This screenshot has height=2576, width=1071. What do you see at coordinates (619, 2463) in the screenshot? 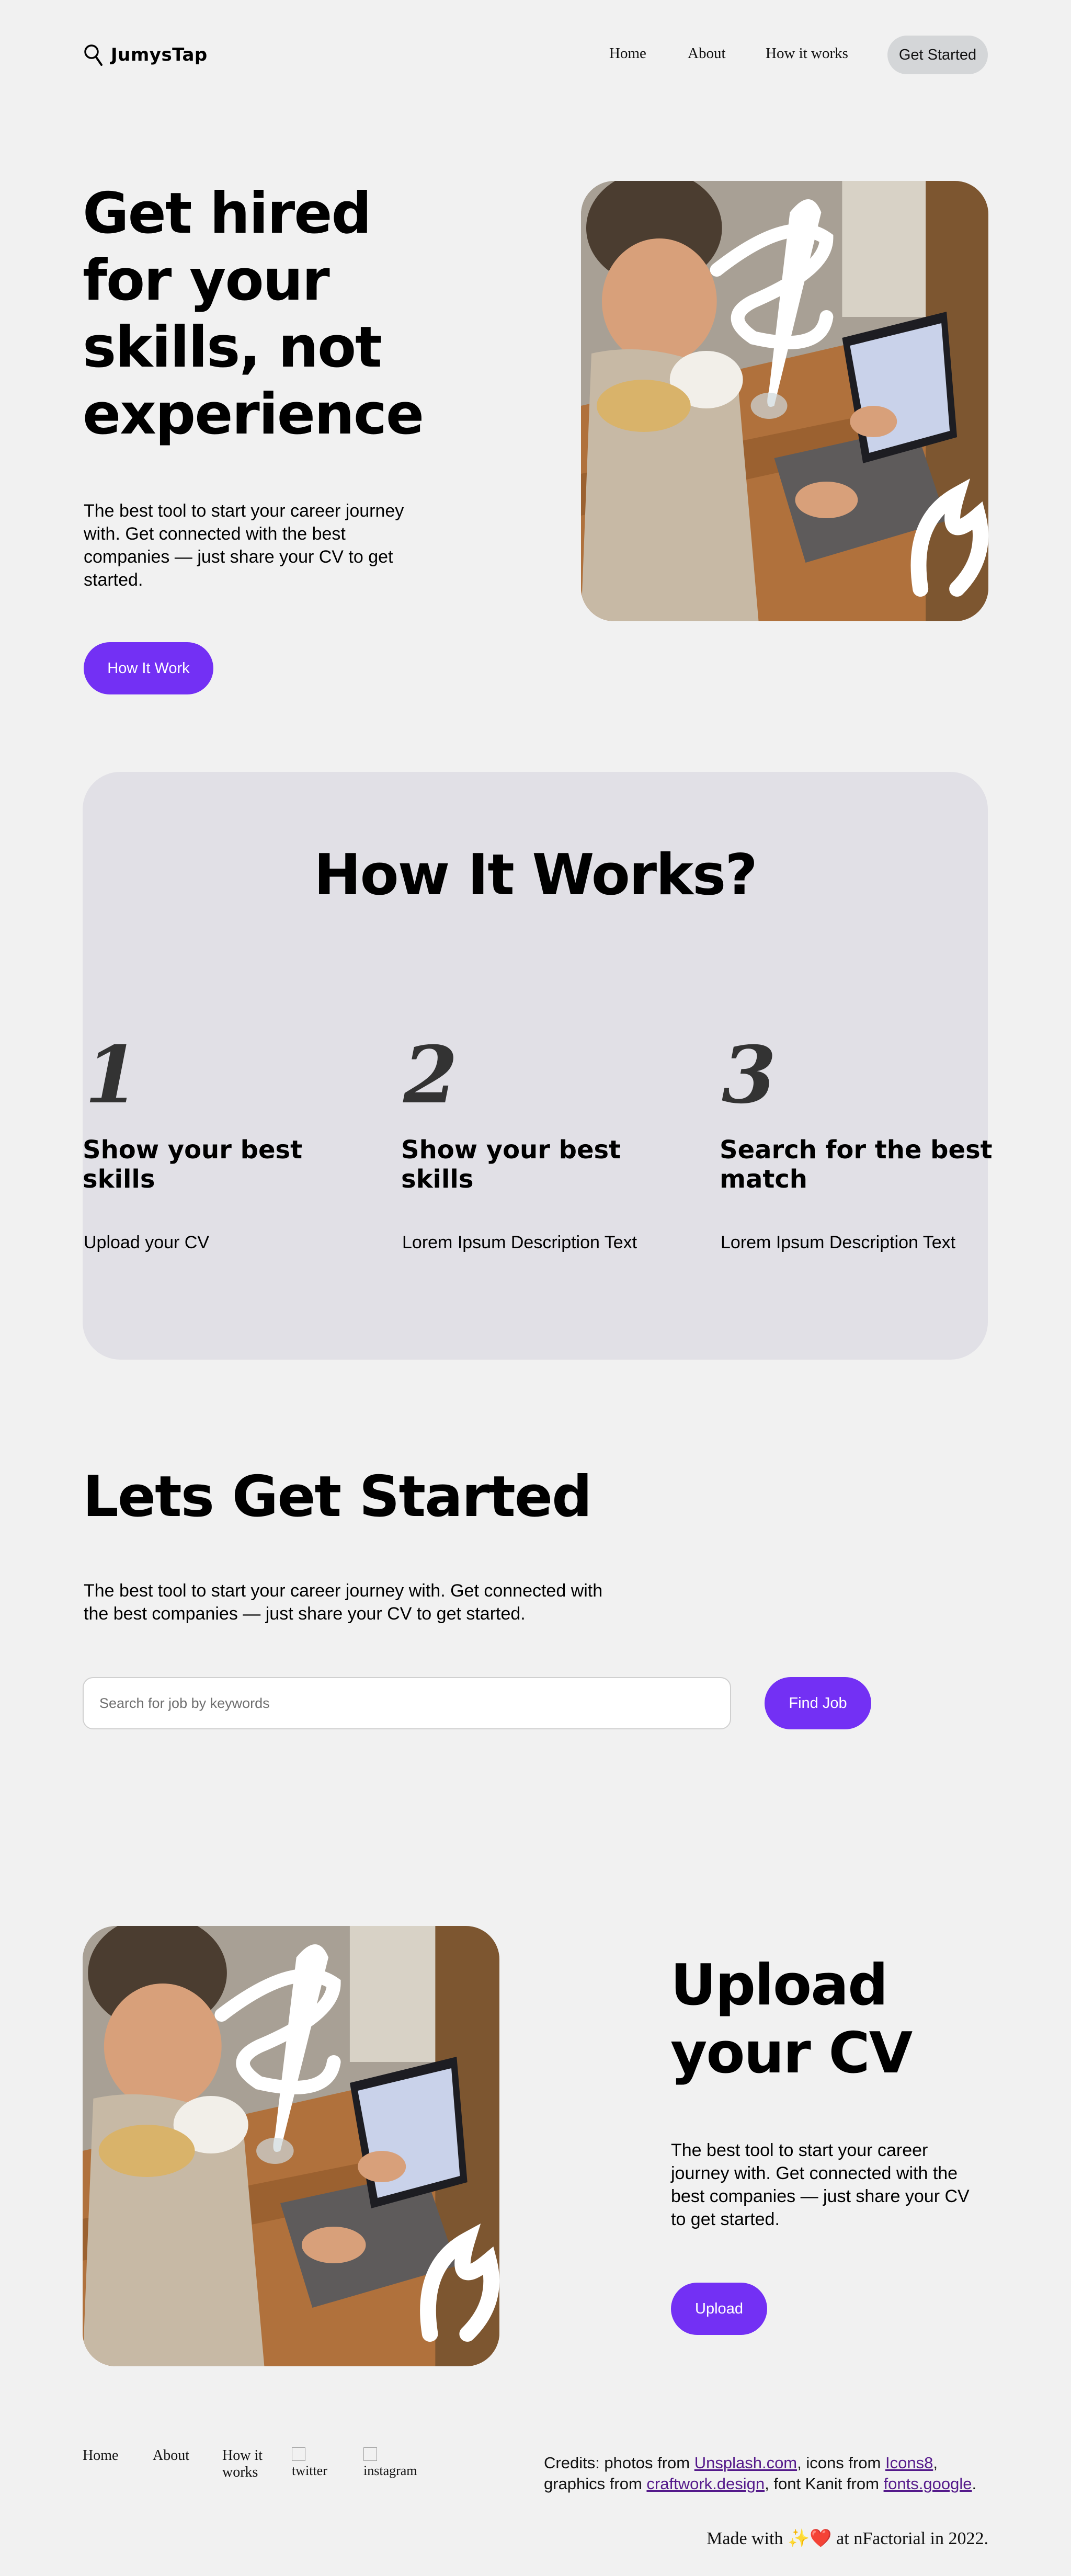
I see `credits-text: Credits: photos from` at bounding box center [619, 2463].